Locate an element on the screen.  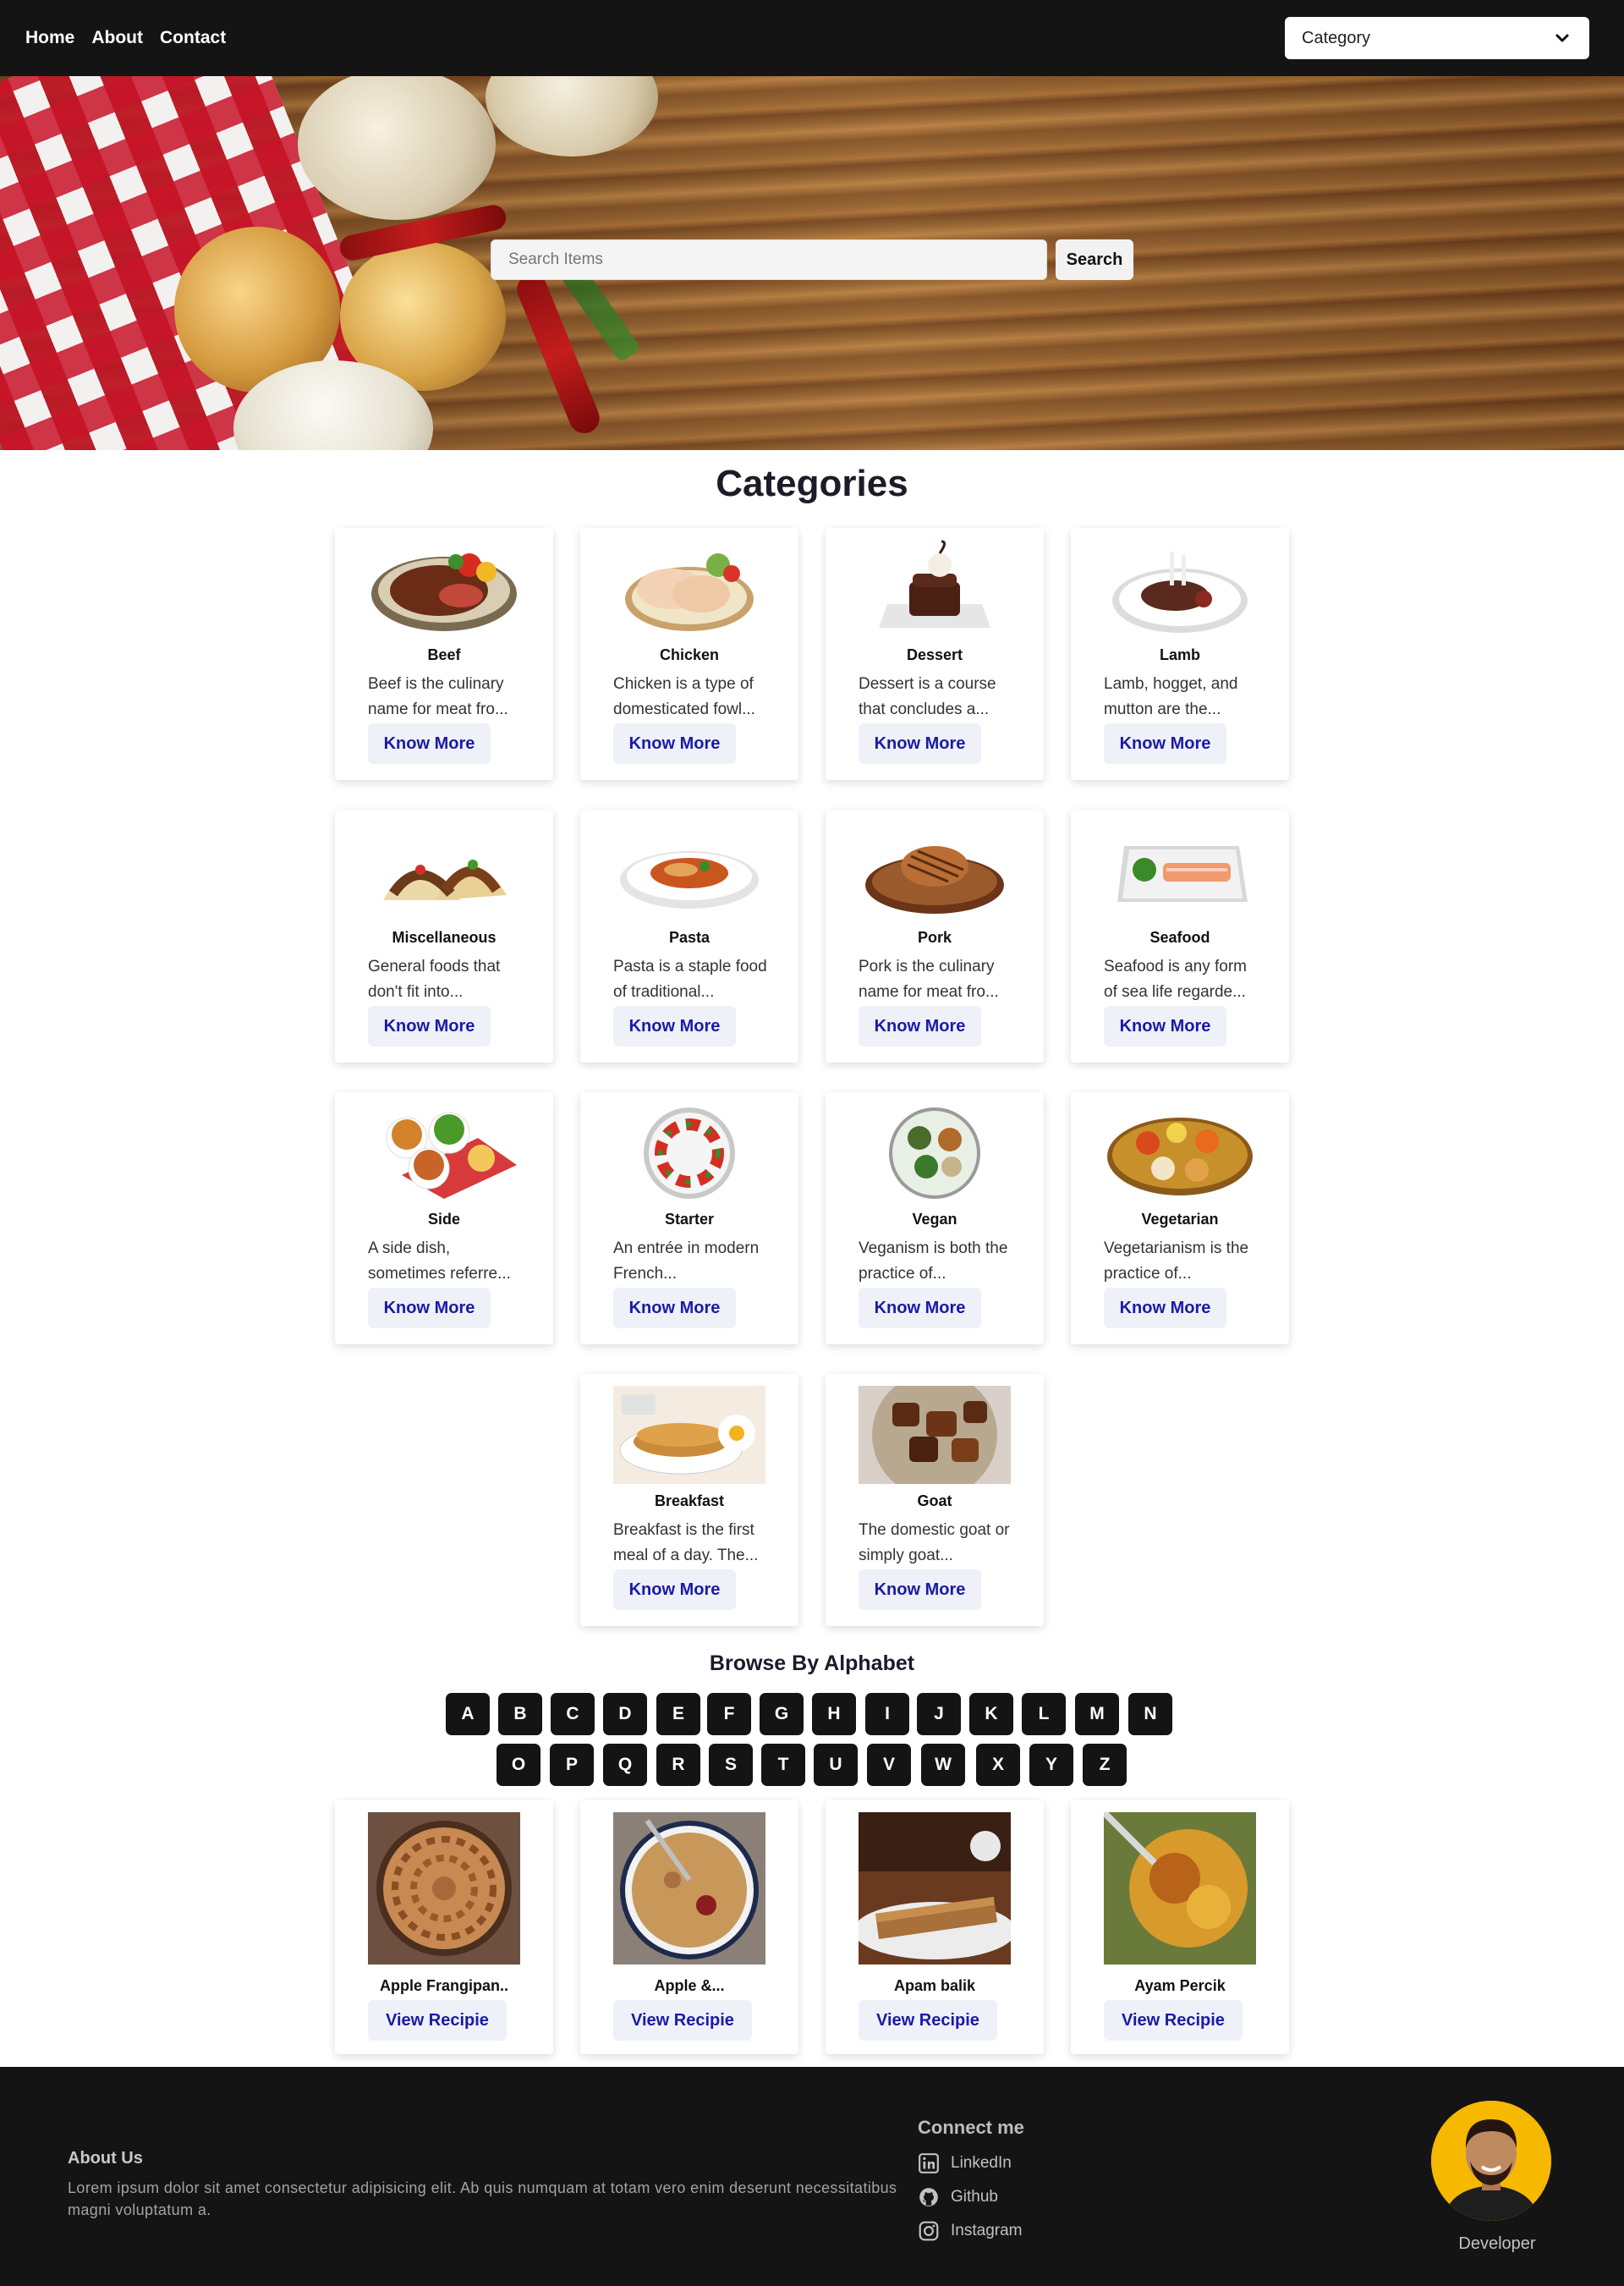
nav-contact-link: Contact is located at coordinates (193, 38).